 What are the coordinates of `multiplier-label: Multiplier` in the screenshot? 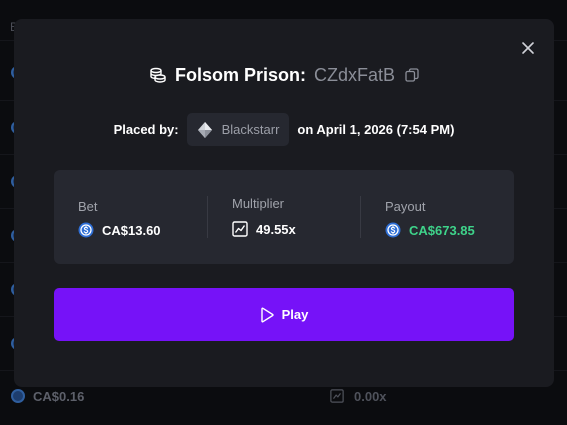 It's located at (258, 203).